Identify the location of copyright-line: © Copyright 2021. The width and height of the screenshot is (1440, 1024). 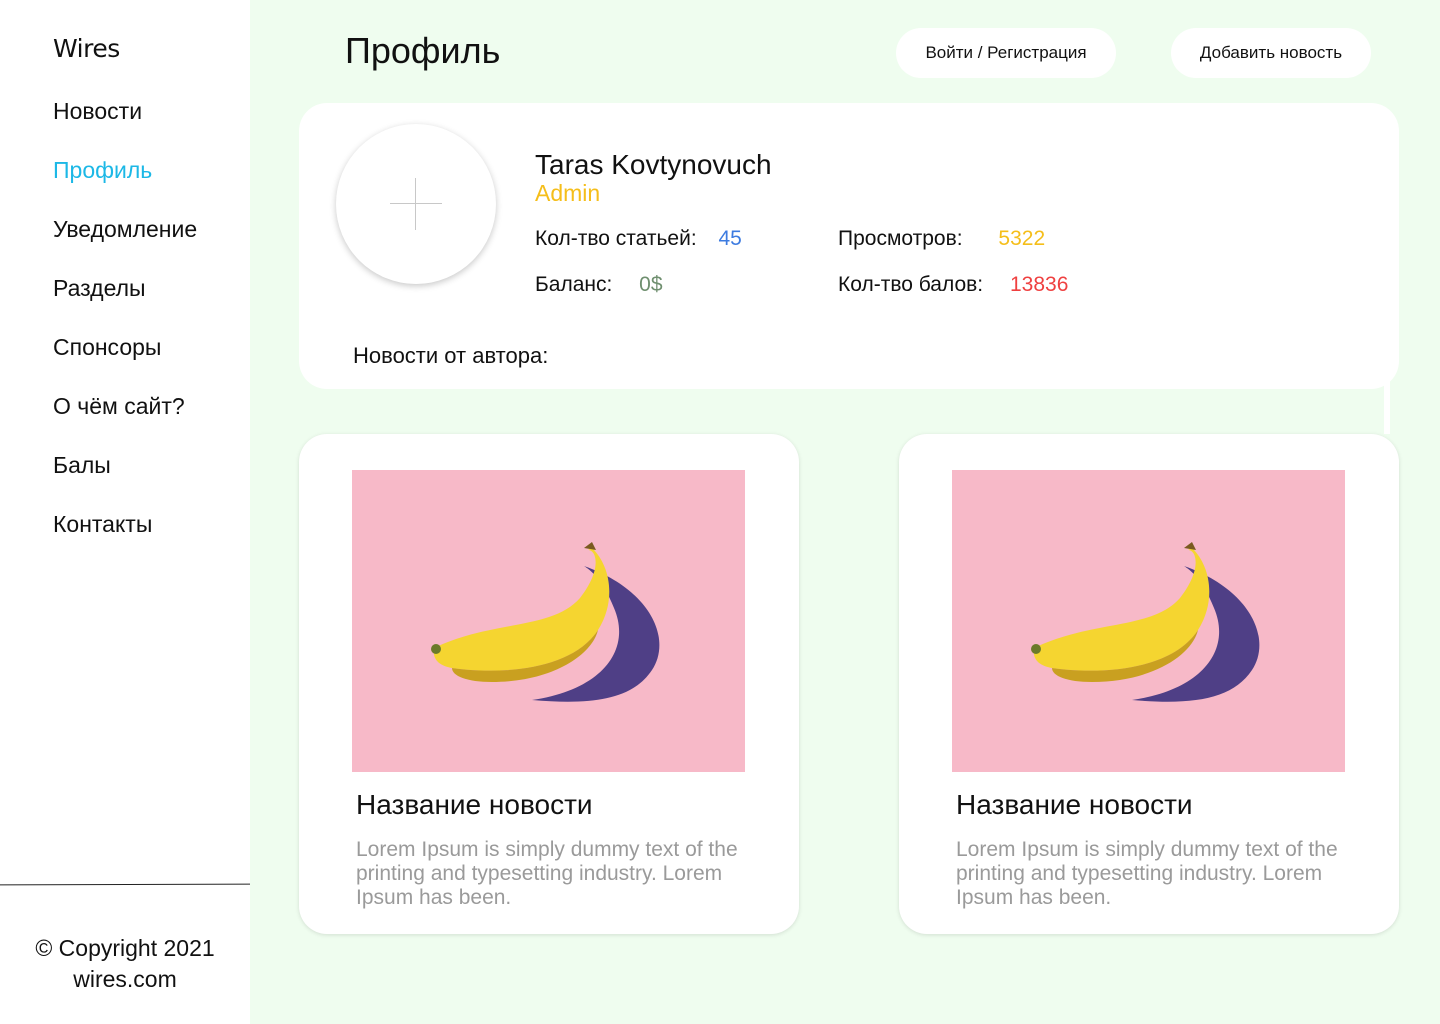
(125, 948).